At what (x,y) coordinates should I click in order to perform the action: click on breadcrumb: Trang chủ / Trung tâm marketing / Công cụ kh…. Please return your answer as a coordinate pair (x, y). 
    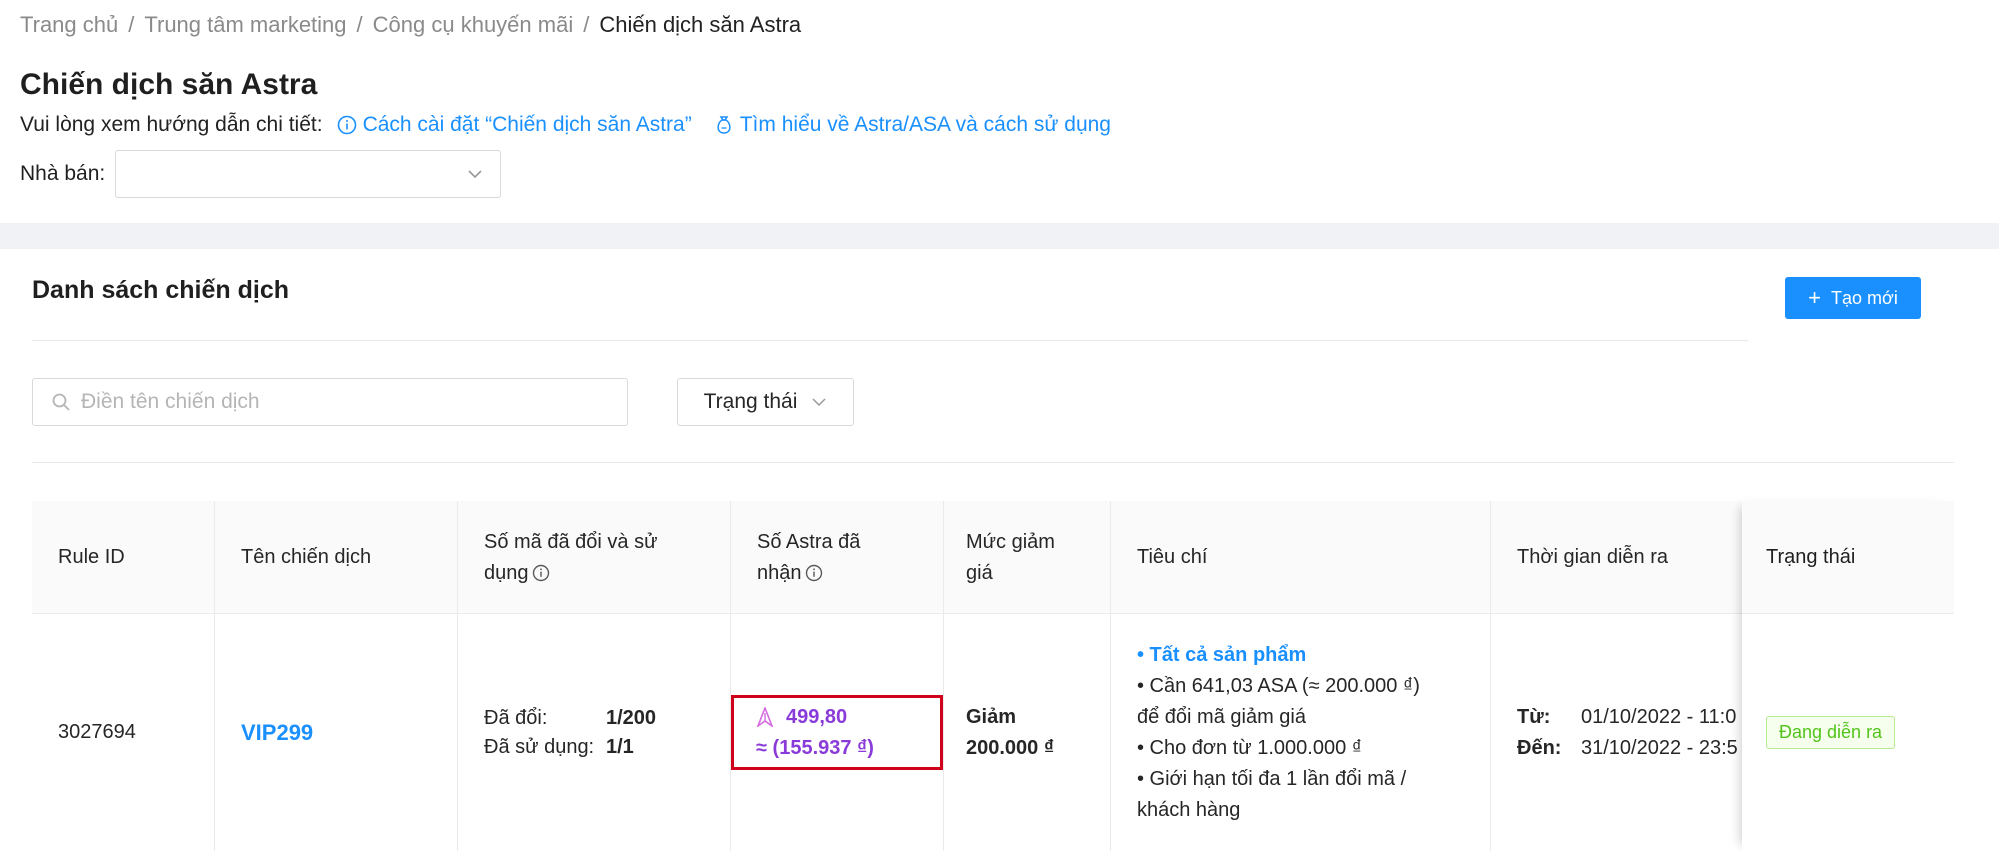
    Looking at the image, I should click on (410, 25).